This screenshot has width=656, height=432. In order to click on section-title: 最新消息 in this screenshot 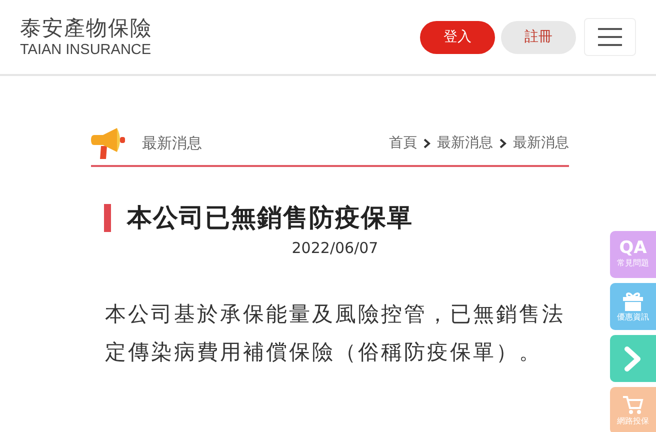, I will do `click(172, 143)`.